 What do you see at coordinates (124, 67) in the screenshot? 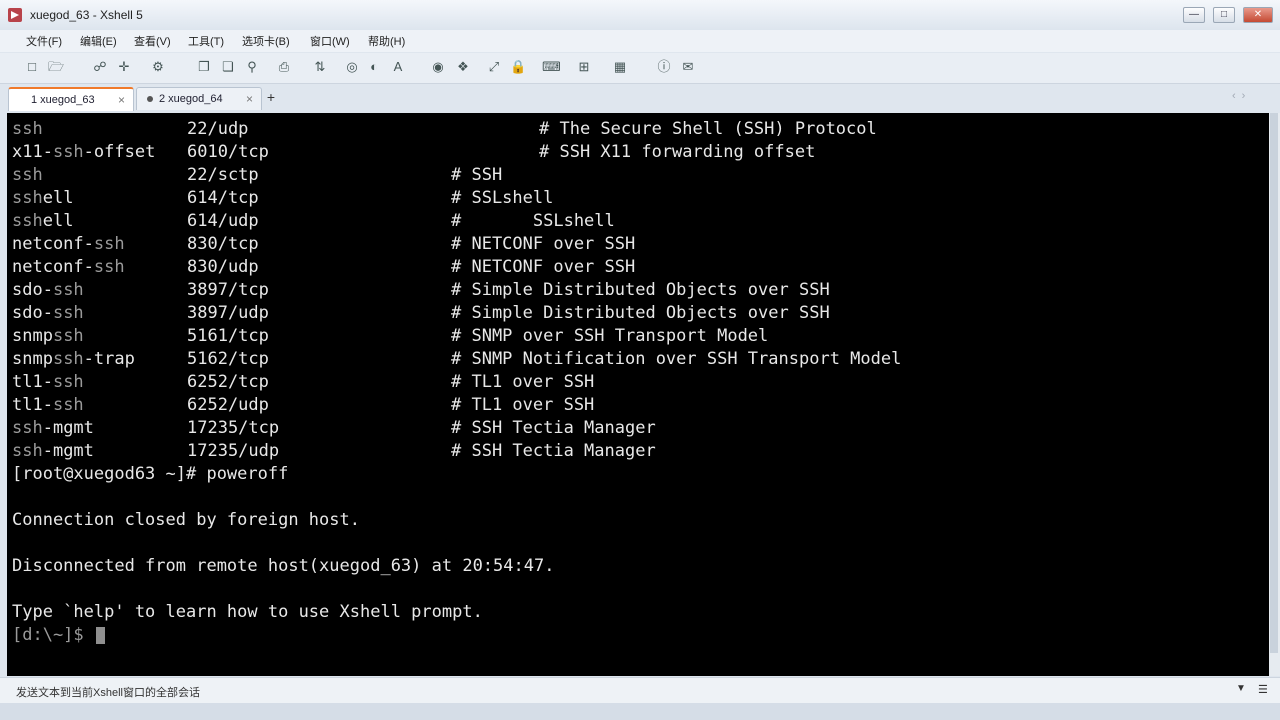
I see `disconnect-icon: ✛` at bounding box center [124, 67].